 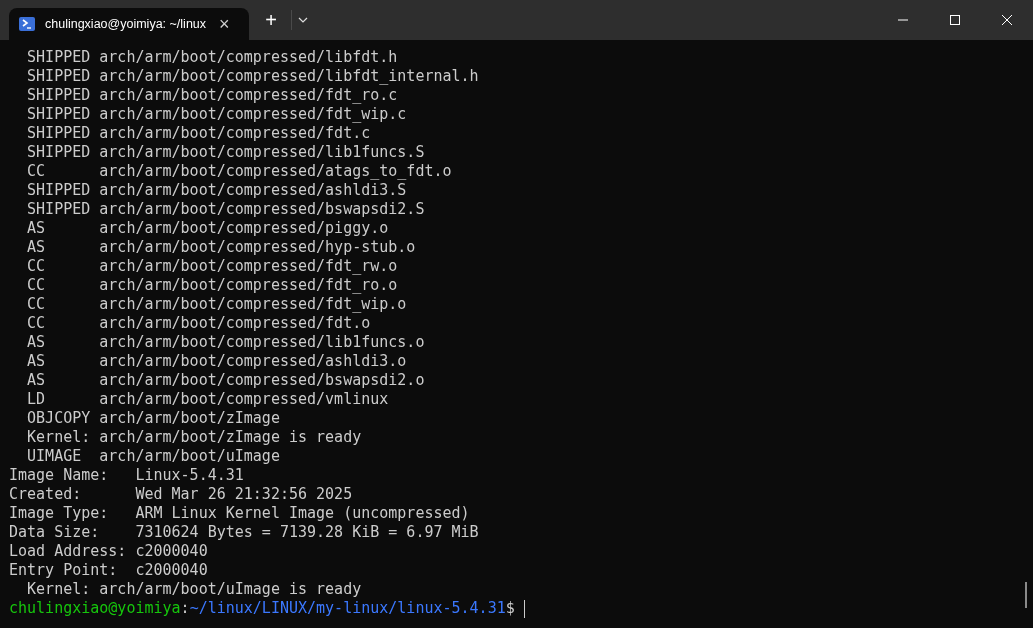 I want to click on terminal-output-line: SHIPPED arch/arm/boot/compressed/fdt.c, so click(x=198, y=133).